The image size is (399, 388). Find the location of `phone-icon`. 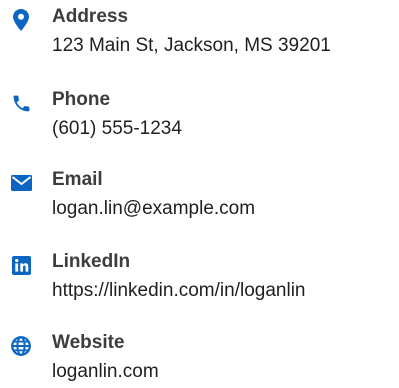

phone-icon is located at coordinates (21, 103).